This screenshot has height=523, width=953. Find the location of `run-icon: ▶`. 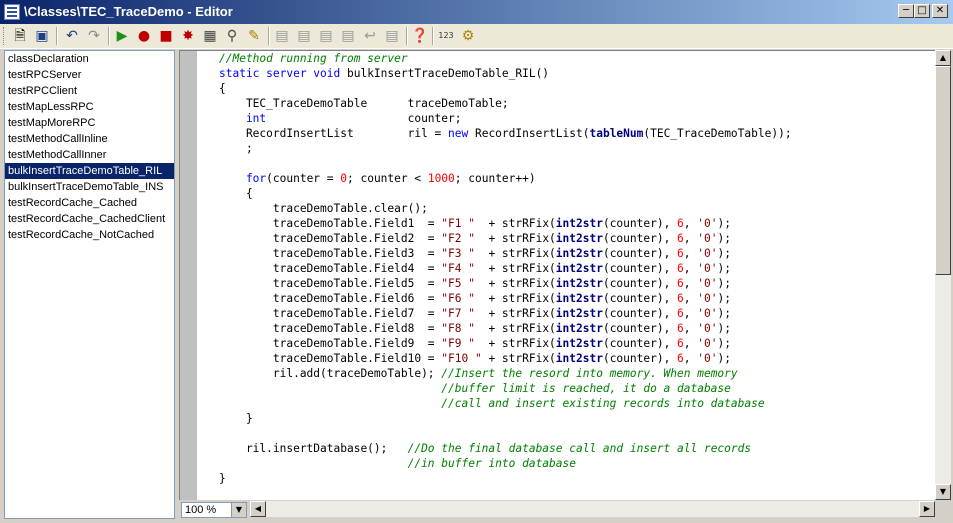

run-icon: ▶ is located at coordinates (122, 36).